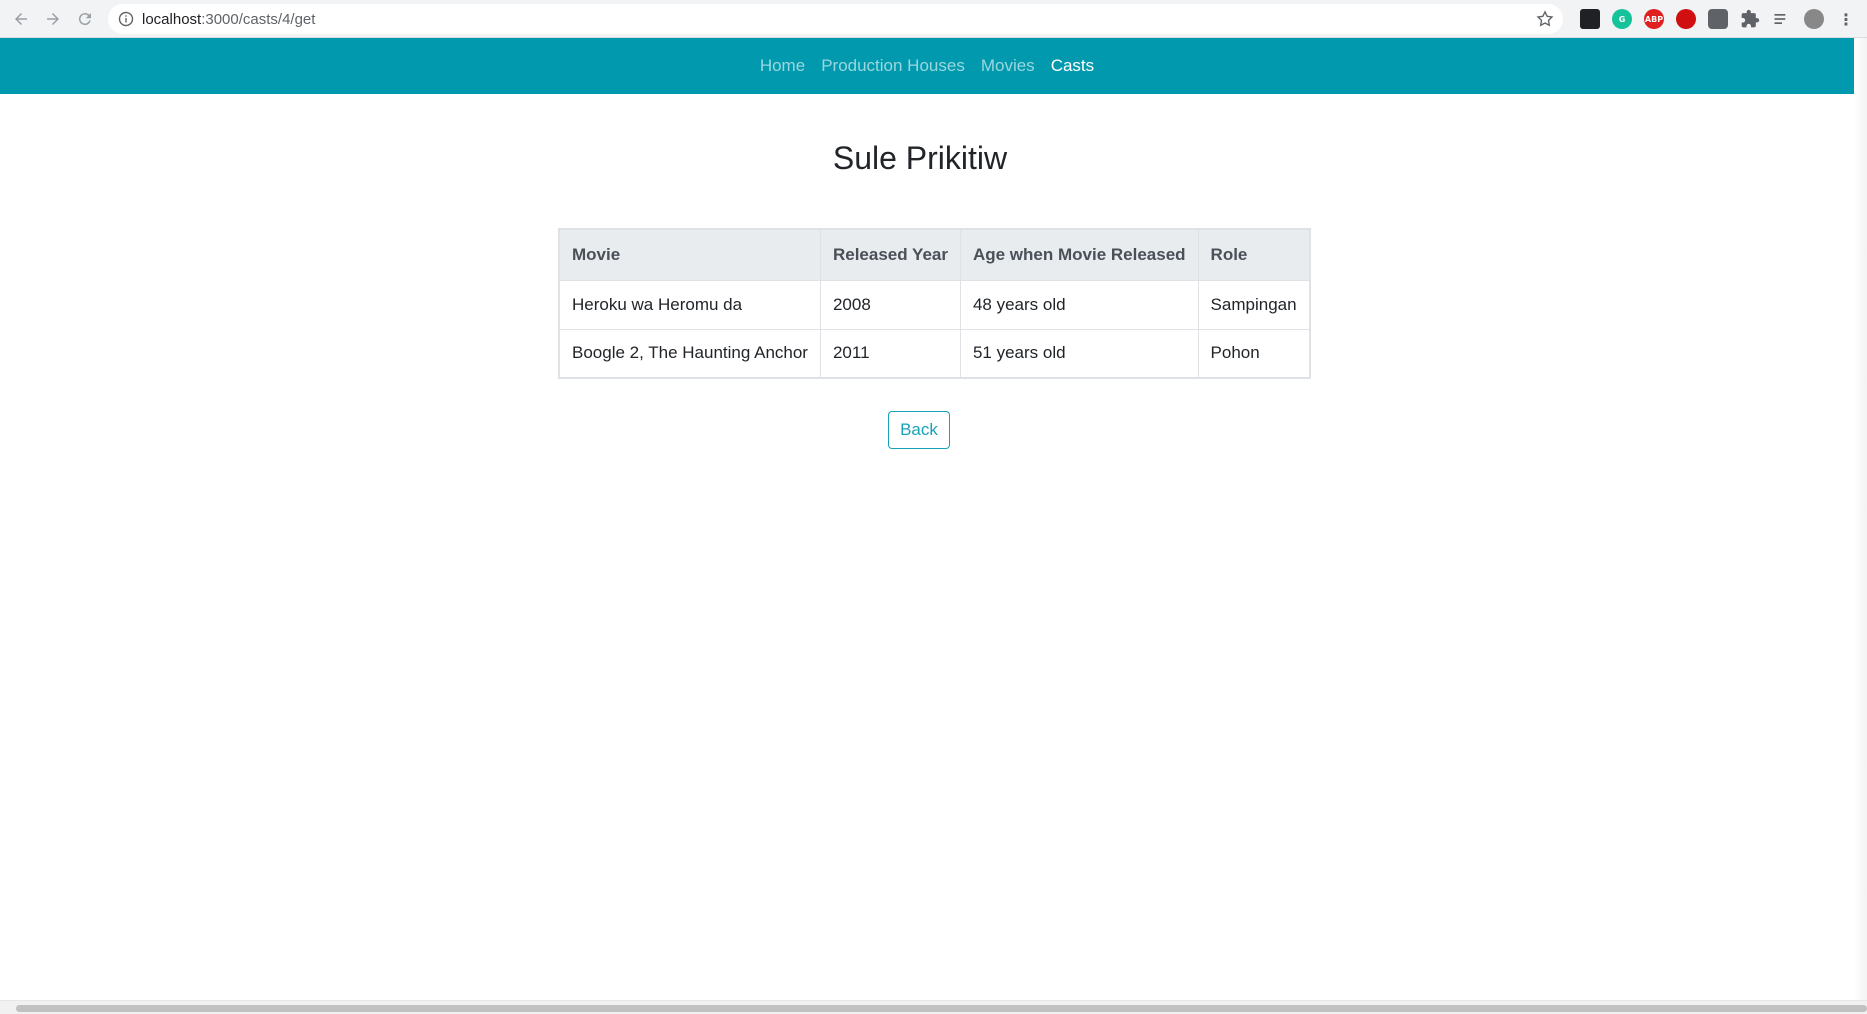 This screenshot has width=1867, height=1014. What do you see at coordinates (1254, 353) in the screenshot?
I see `cell-role: Pohon` at bounding box center [1254, 353].